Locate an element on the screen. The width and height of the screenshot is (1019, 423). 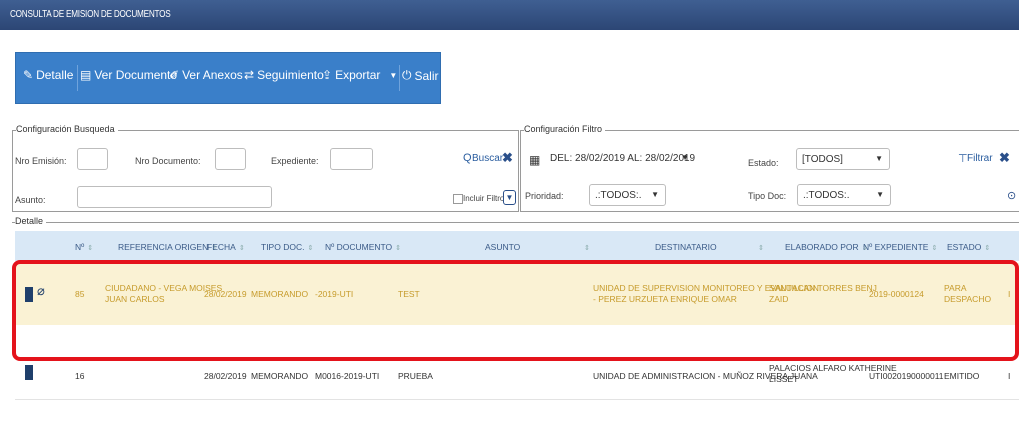
col-header-expediente: Nº EXPEDIENTE ⇕ is located at coordinates (900, 247).